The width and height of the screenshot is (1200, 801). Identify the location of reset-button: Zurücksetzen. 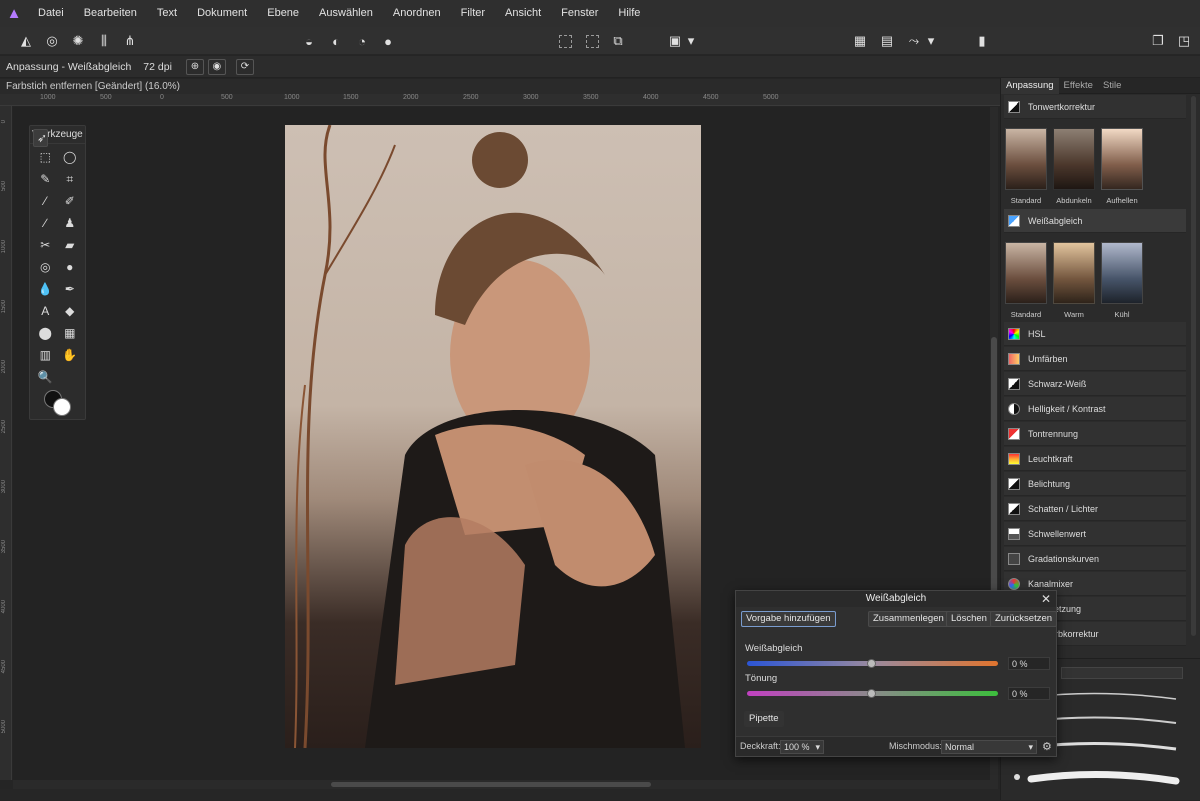
(1024, 619).